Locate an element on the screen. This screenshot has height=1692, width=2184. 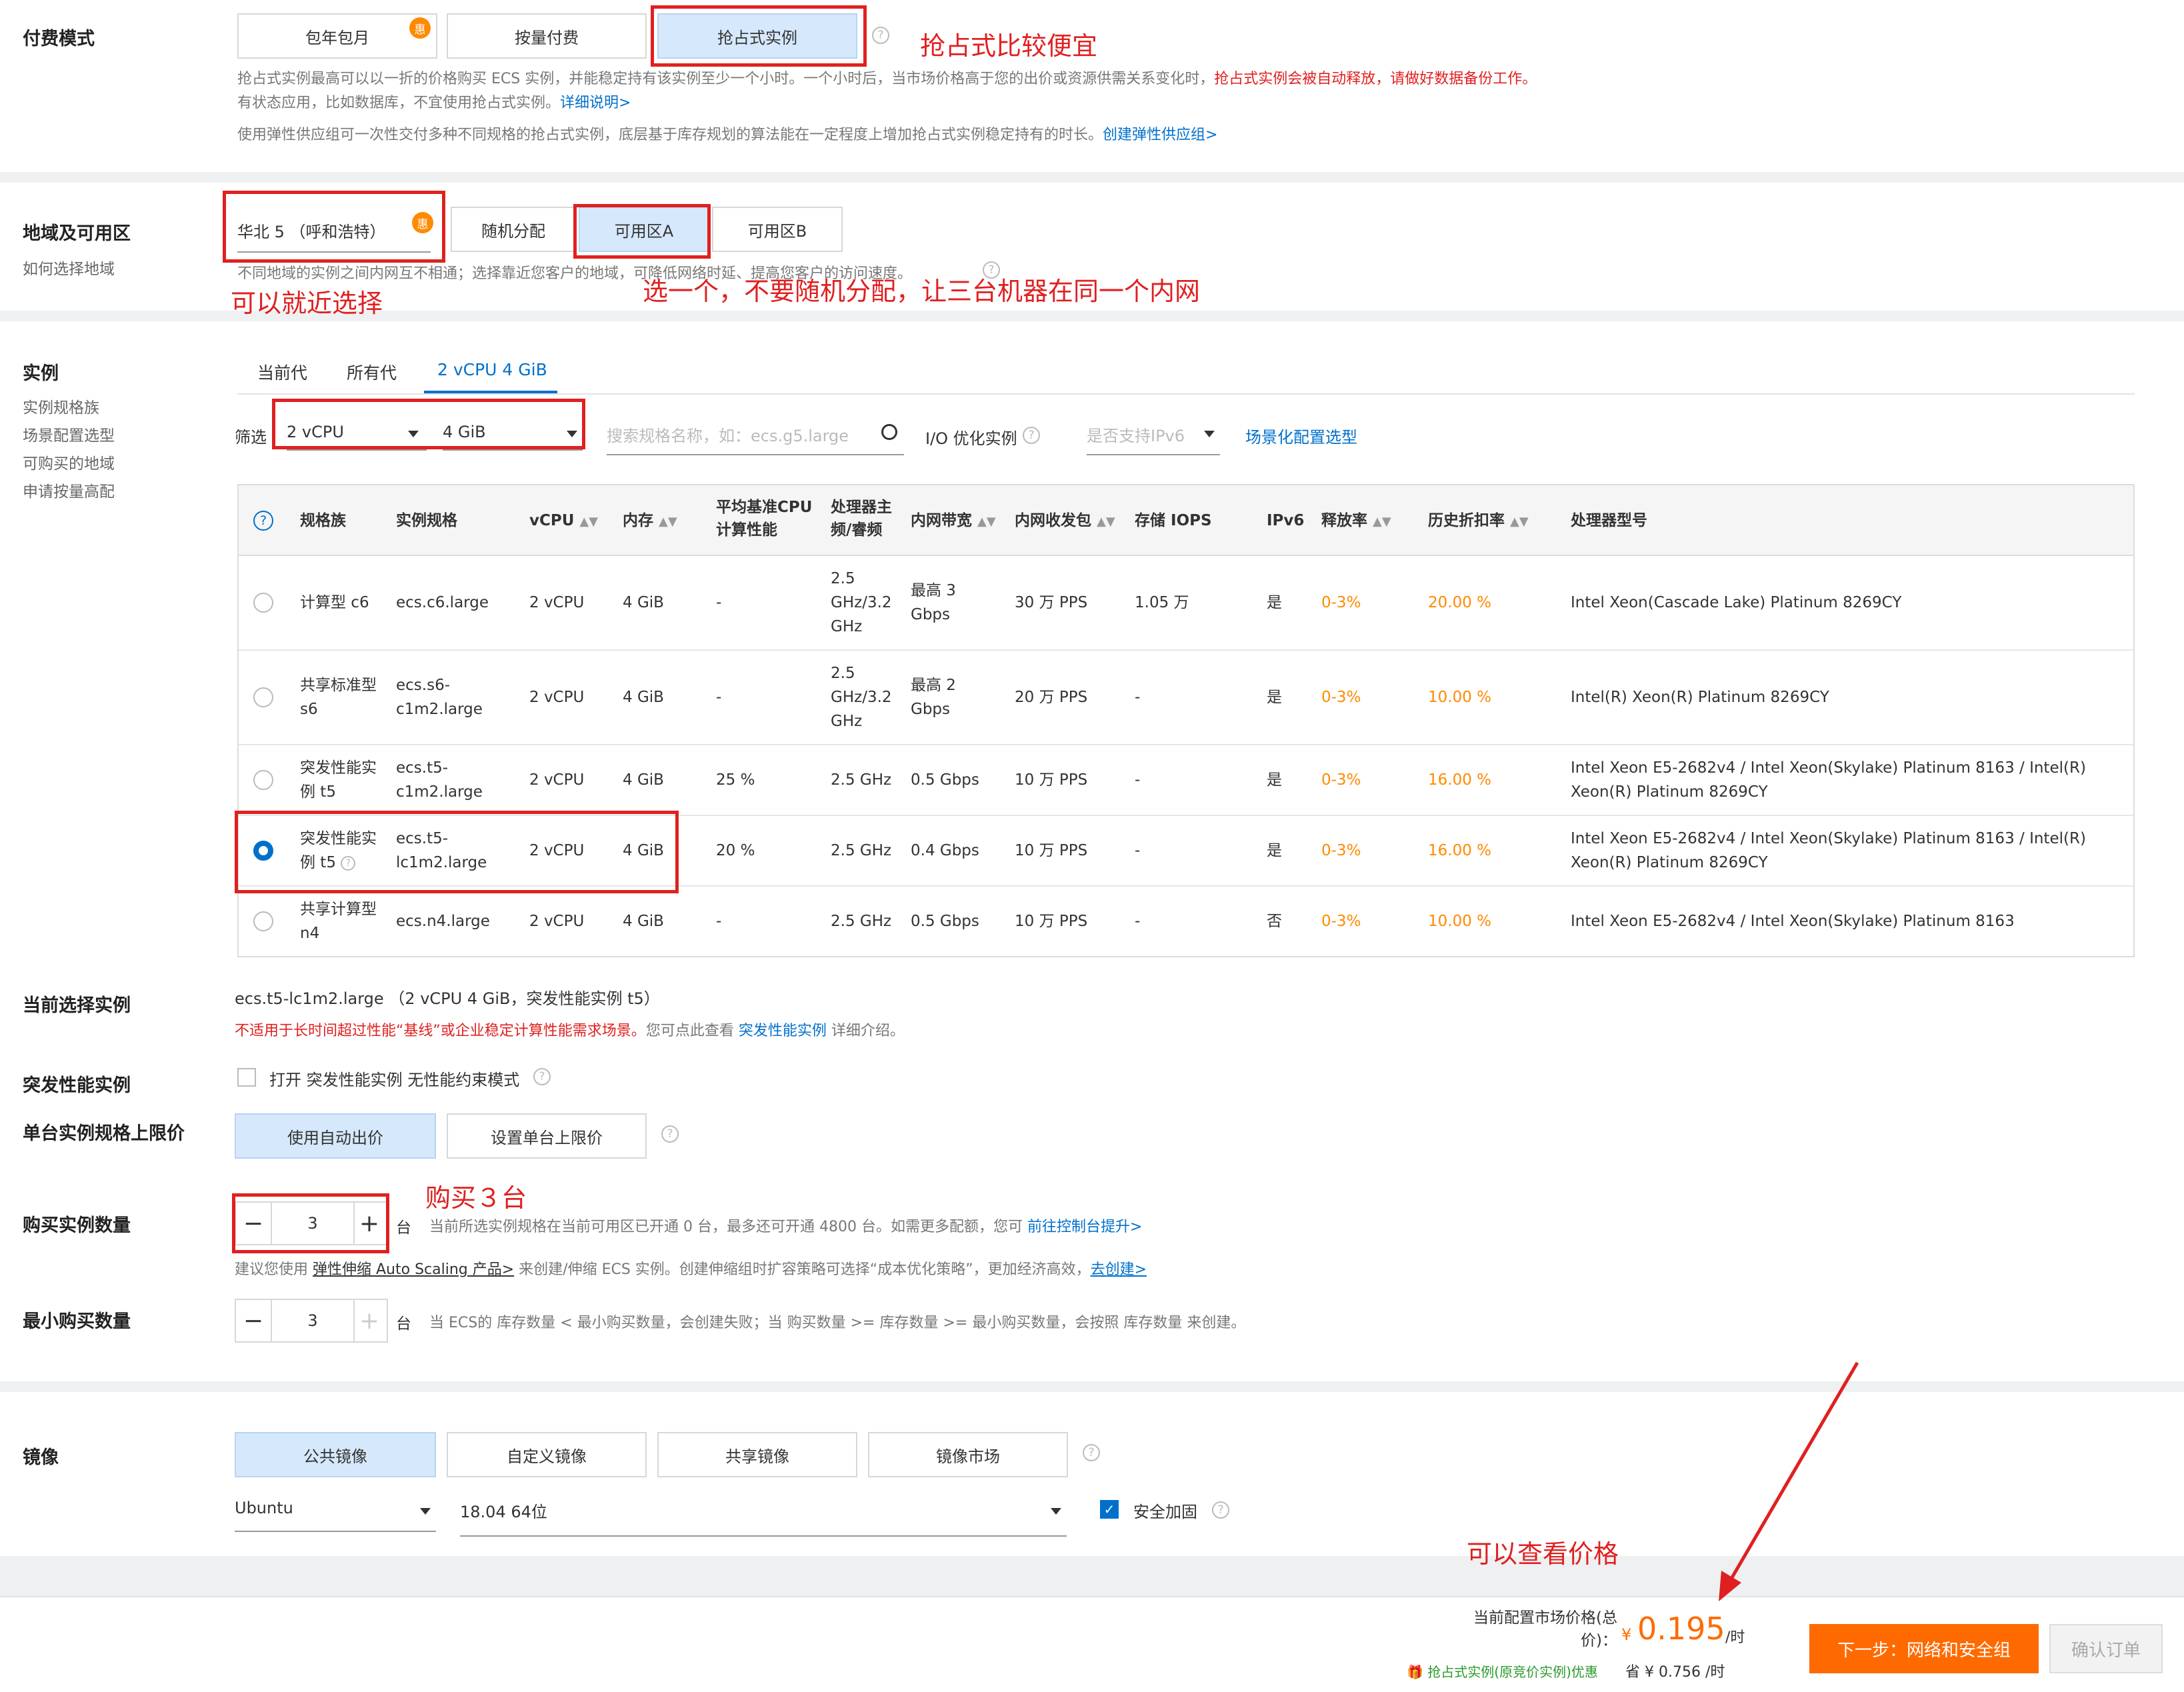
create-link: 去创建> is located at coordinates (1119, 1269).